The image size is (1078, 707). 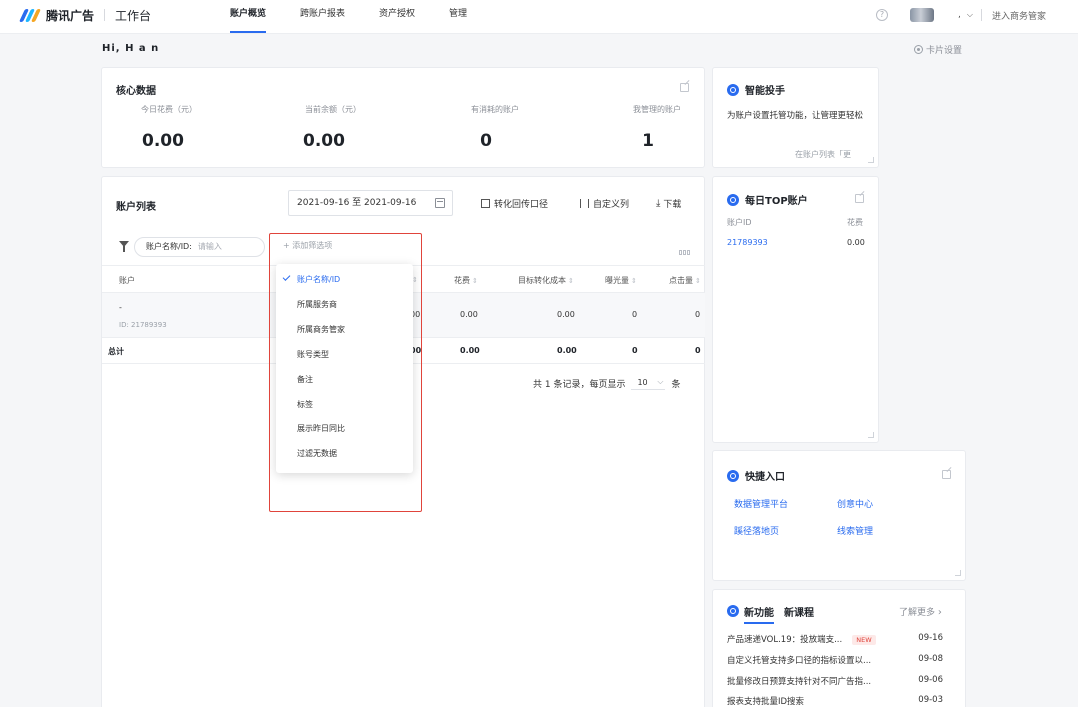 I want to click on top-accounts-icon, so click(x=733, y=199).